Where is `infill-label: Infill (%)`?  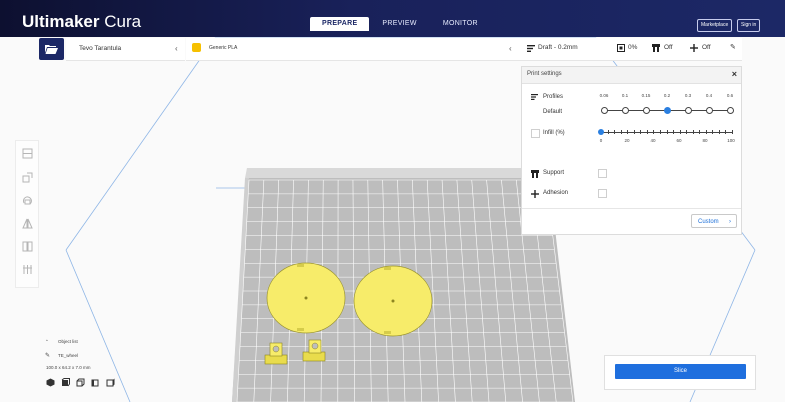
infill-label: Infill (%) is located at coordinates (554, 133).